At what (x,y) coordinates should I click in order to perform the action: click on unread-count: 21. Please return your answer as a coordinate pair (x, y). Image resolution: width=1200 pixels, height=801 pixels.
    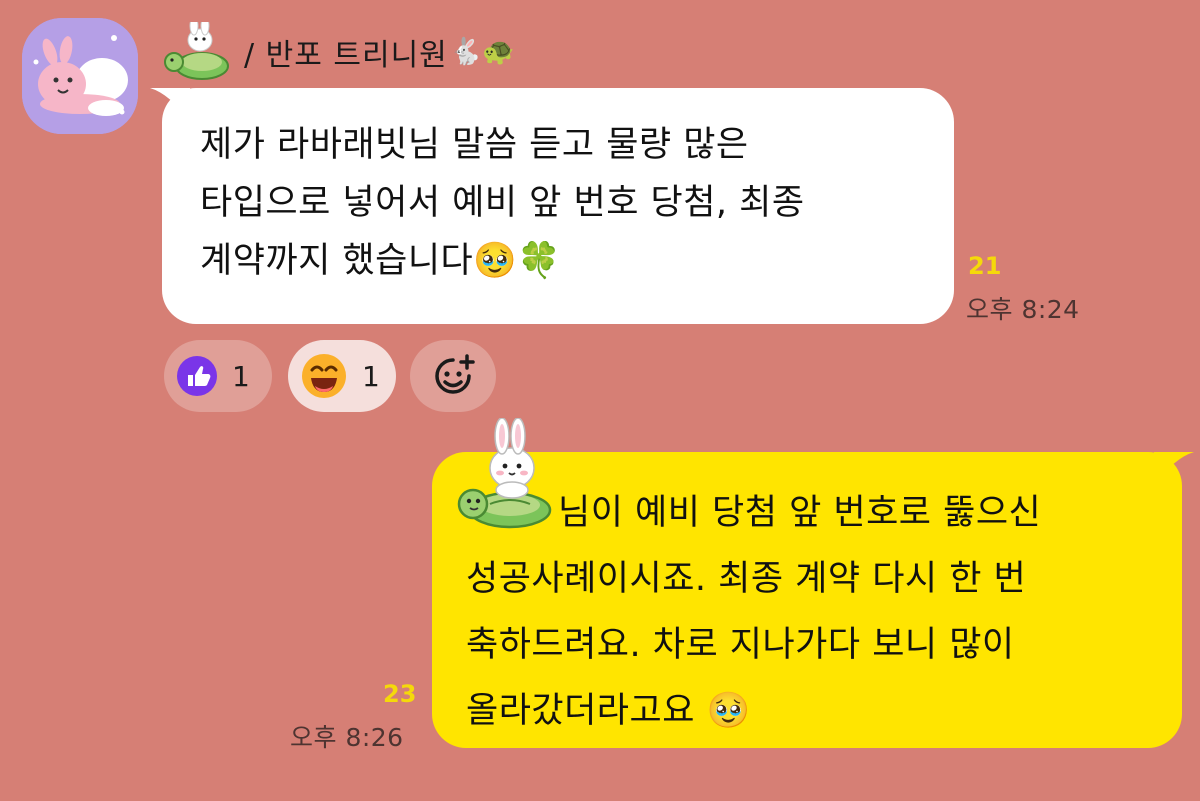
    Looking at the image, I should click on (985, 266).